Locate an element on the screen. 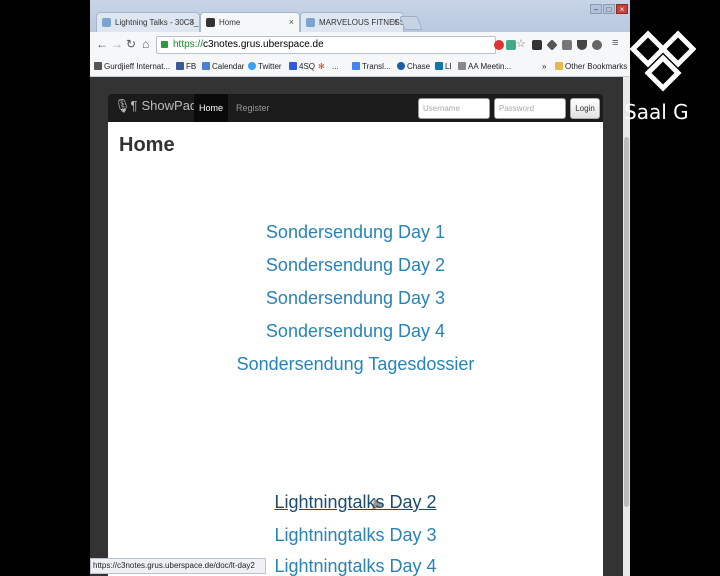 This screenshot has height=576, width=720. brand: 🎙¶ ShowPad is located at coordinates (155, 106).